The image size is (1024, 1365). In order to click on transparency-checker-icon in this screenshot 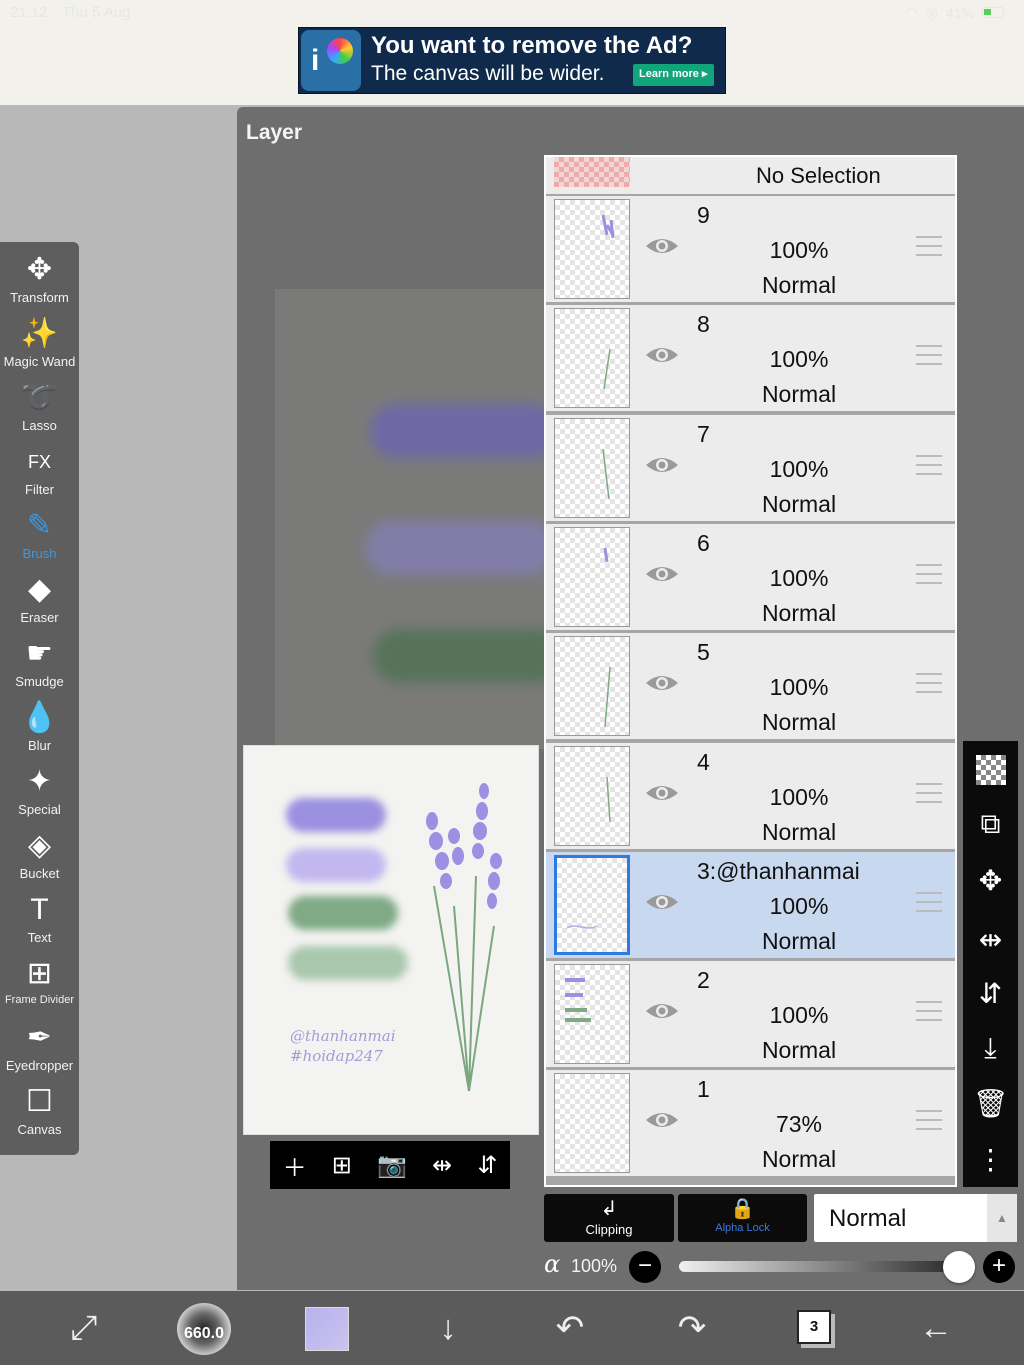, I will do `click(990, 770)`.